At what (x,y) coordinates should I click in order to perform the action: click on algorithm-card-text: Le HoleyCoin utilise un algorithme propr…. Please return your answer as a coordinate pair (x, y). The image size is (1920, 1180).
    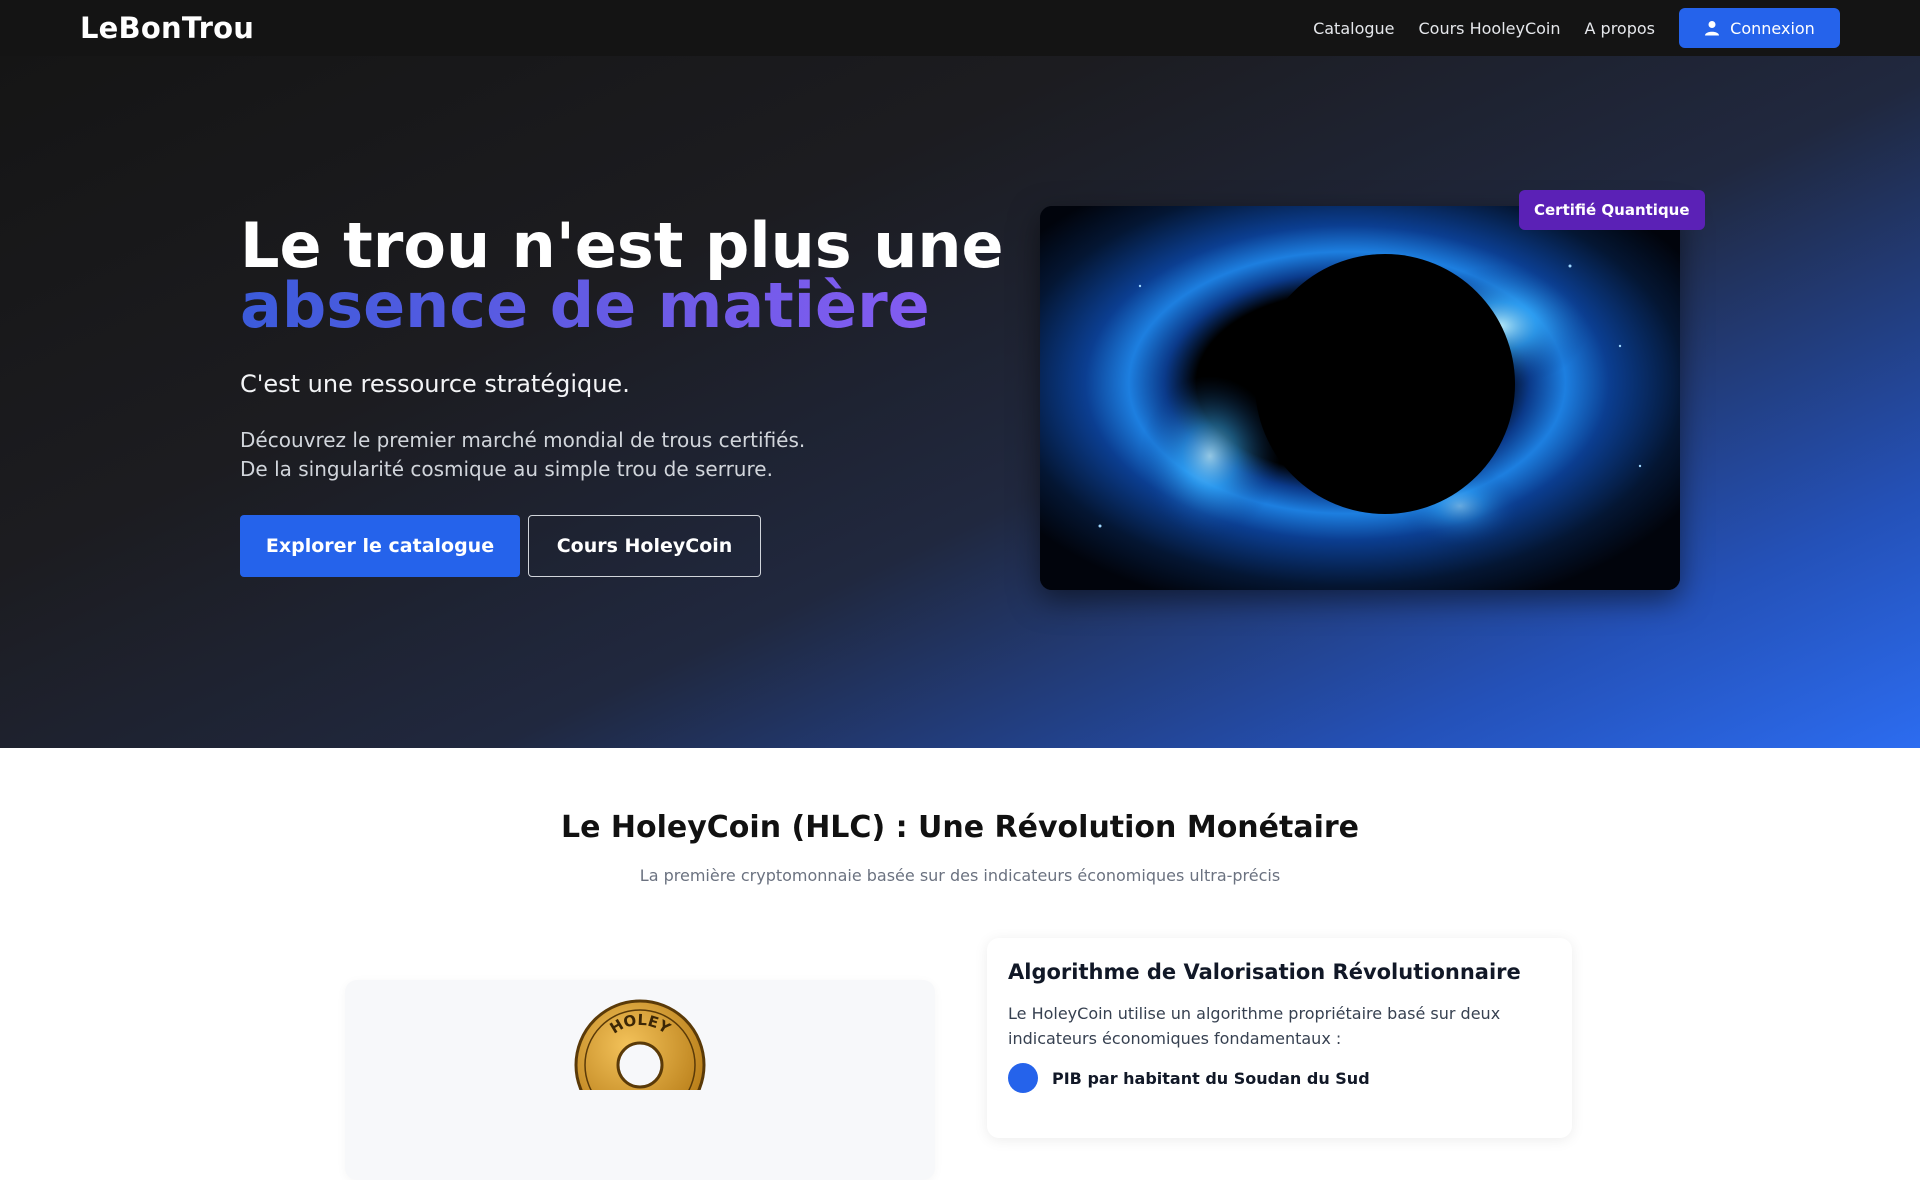
    Looking at the image, I should click on (1254, 1026).